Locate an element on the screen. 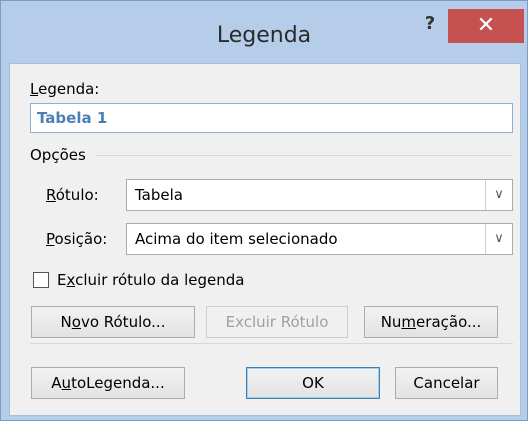 The image size is (528, 421). caption-field is located at coordinates (271, 118).